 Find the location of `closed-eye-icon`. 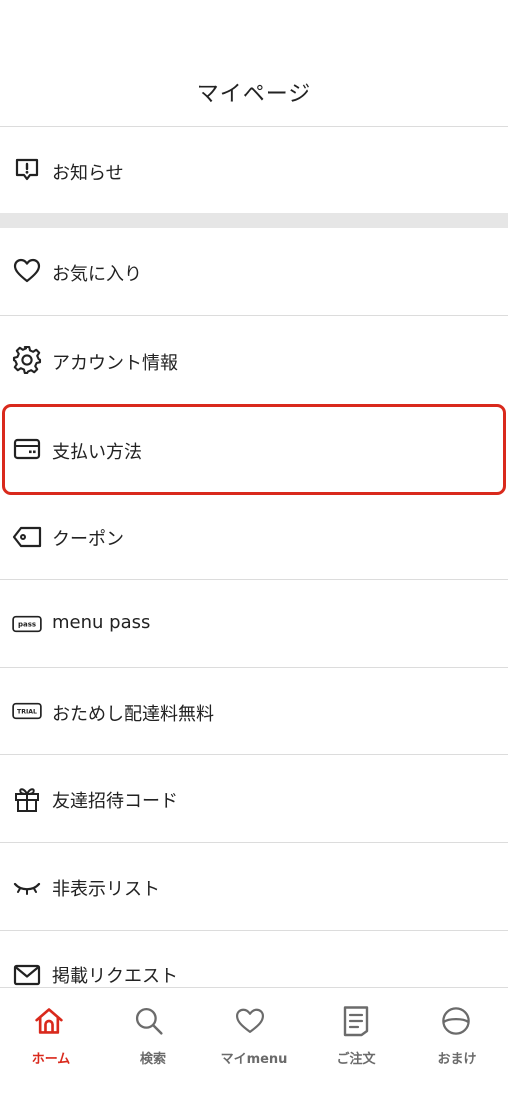

closed-eye-icon is located at coordinates (27, 887).